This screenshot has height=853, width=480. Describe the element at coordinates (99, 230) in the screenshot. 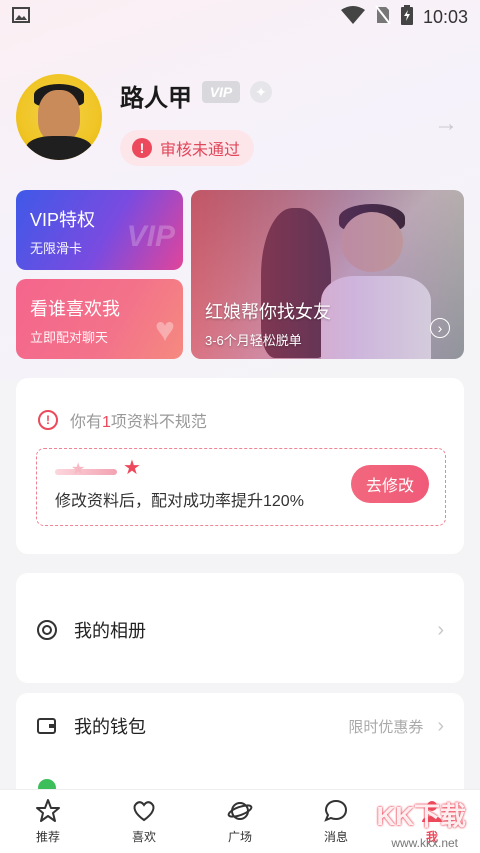

I see `vip-privilege-card: VIP VIP特权 无限滑卡` at that location.